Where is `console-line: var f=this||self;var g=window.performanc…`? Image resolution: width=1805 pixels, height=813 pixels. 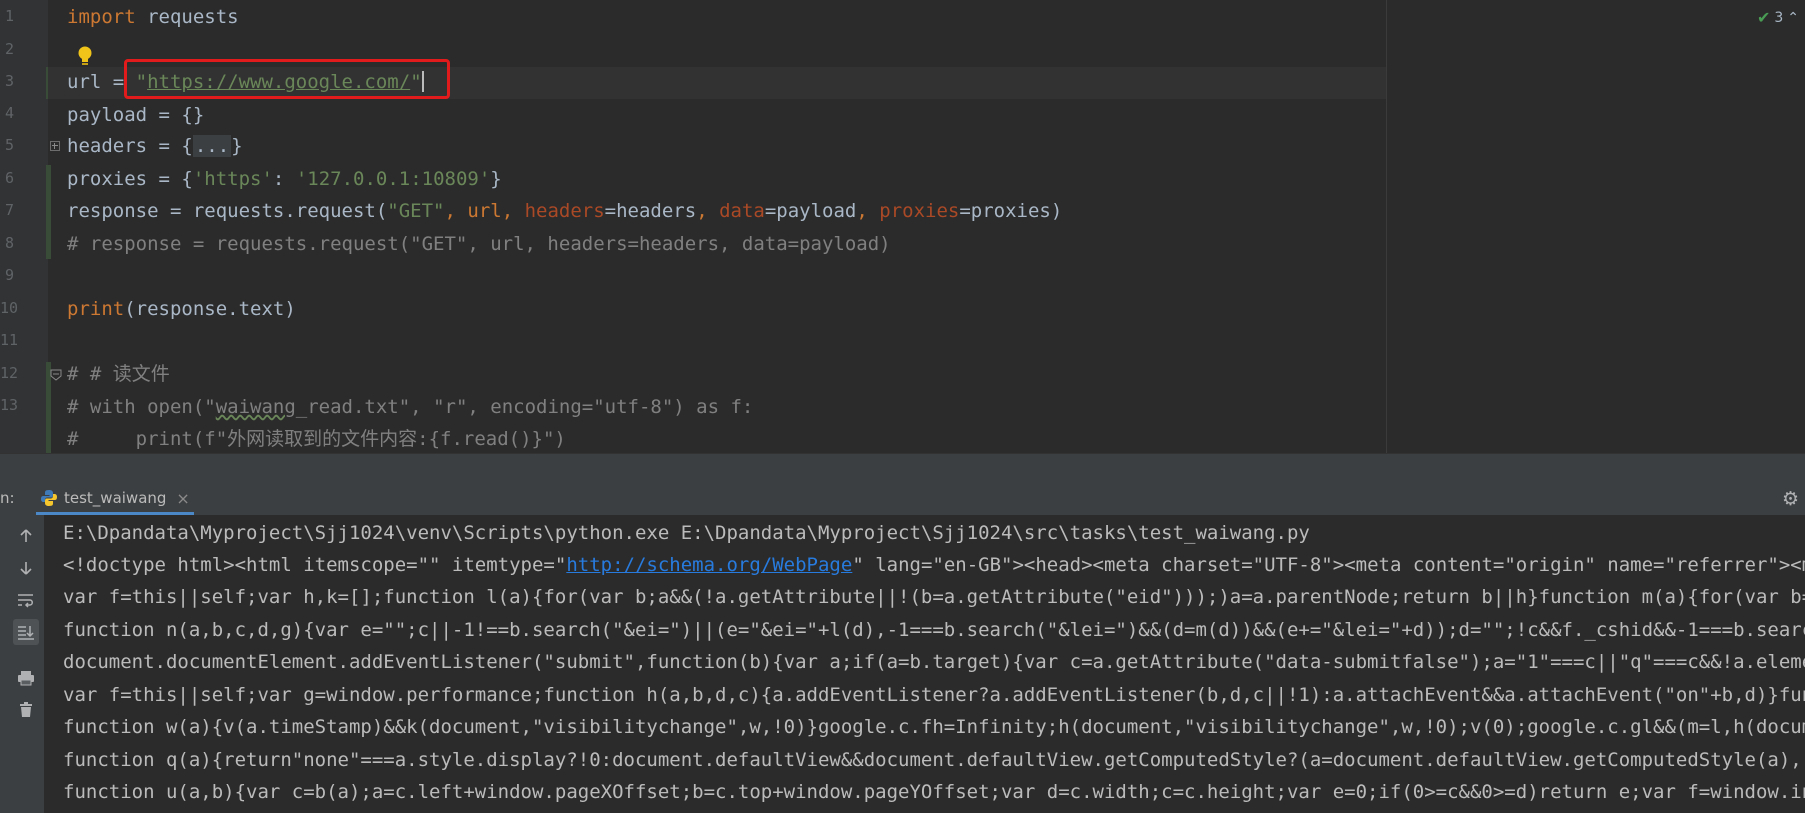
console-line: var f=this||self;var g=window.performanc… is located at coordinates (934, 695).